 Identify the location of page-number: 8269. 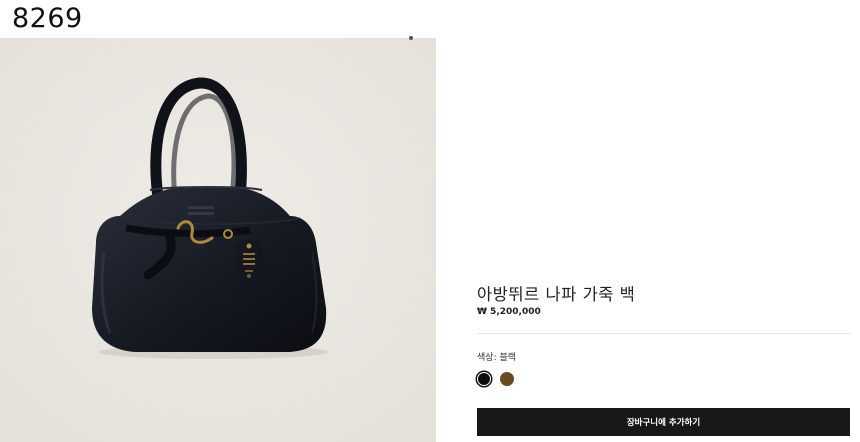
(47, 18).